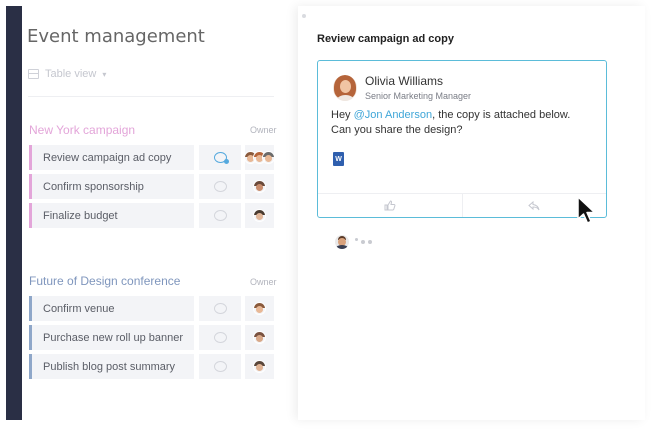 The image size is (651, 444). What do you see at coordinates (151, 96) in the screenshot?
I see `divider` at bounding box center [151, 96].